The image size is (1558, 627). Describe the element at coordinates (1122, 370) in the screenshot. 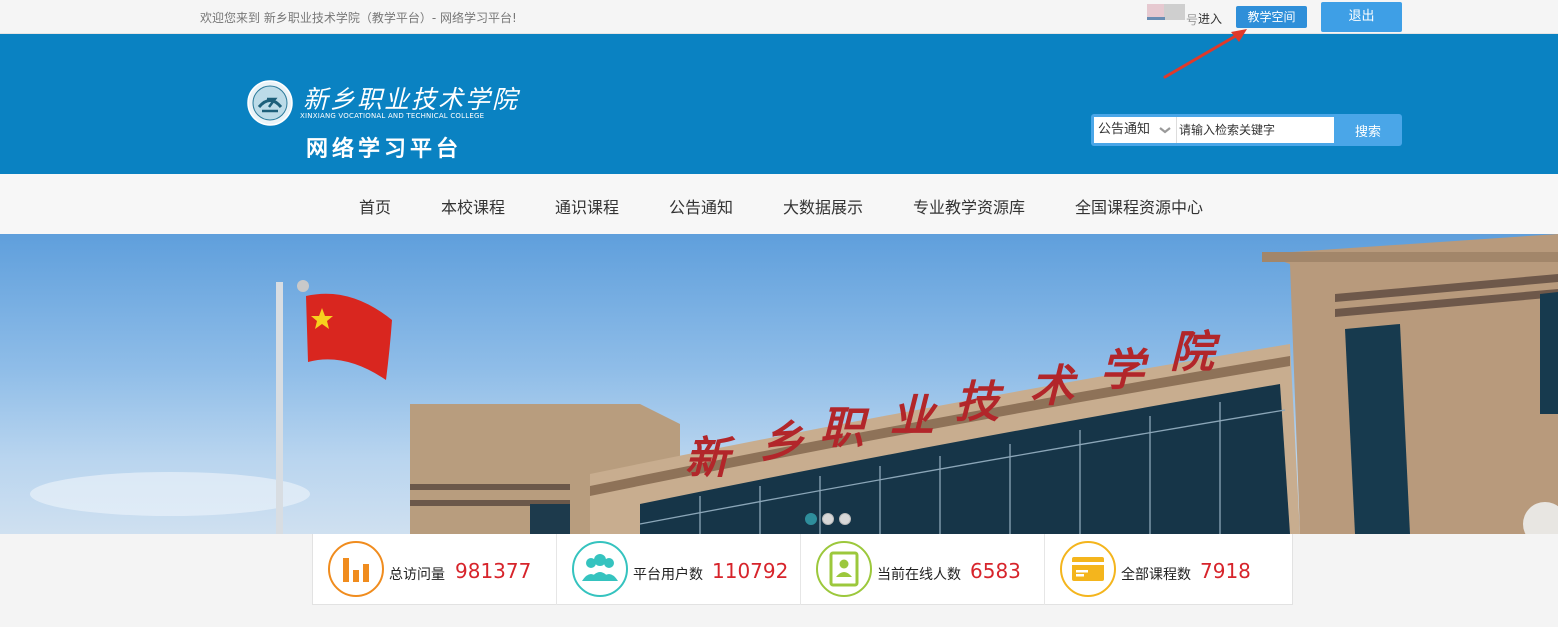

I see `sign-char: 学` at that location.